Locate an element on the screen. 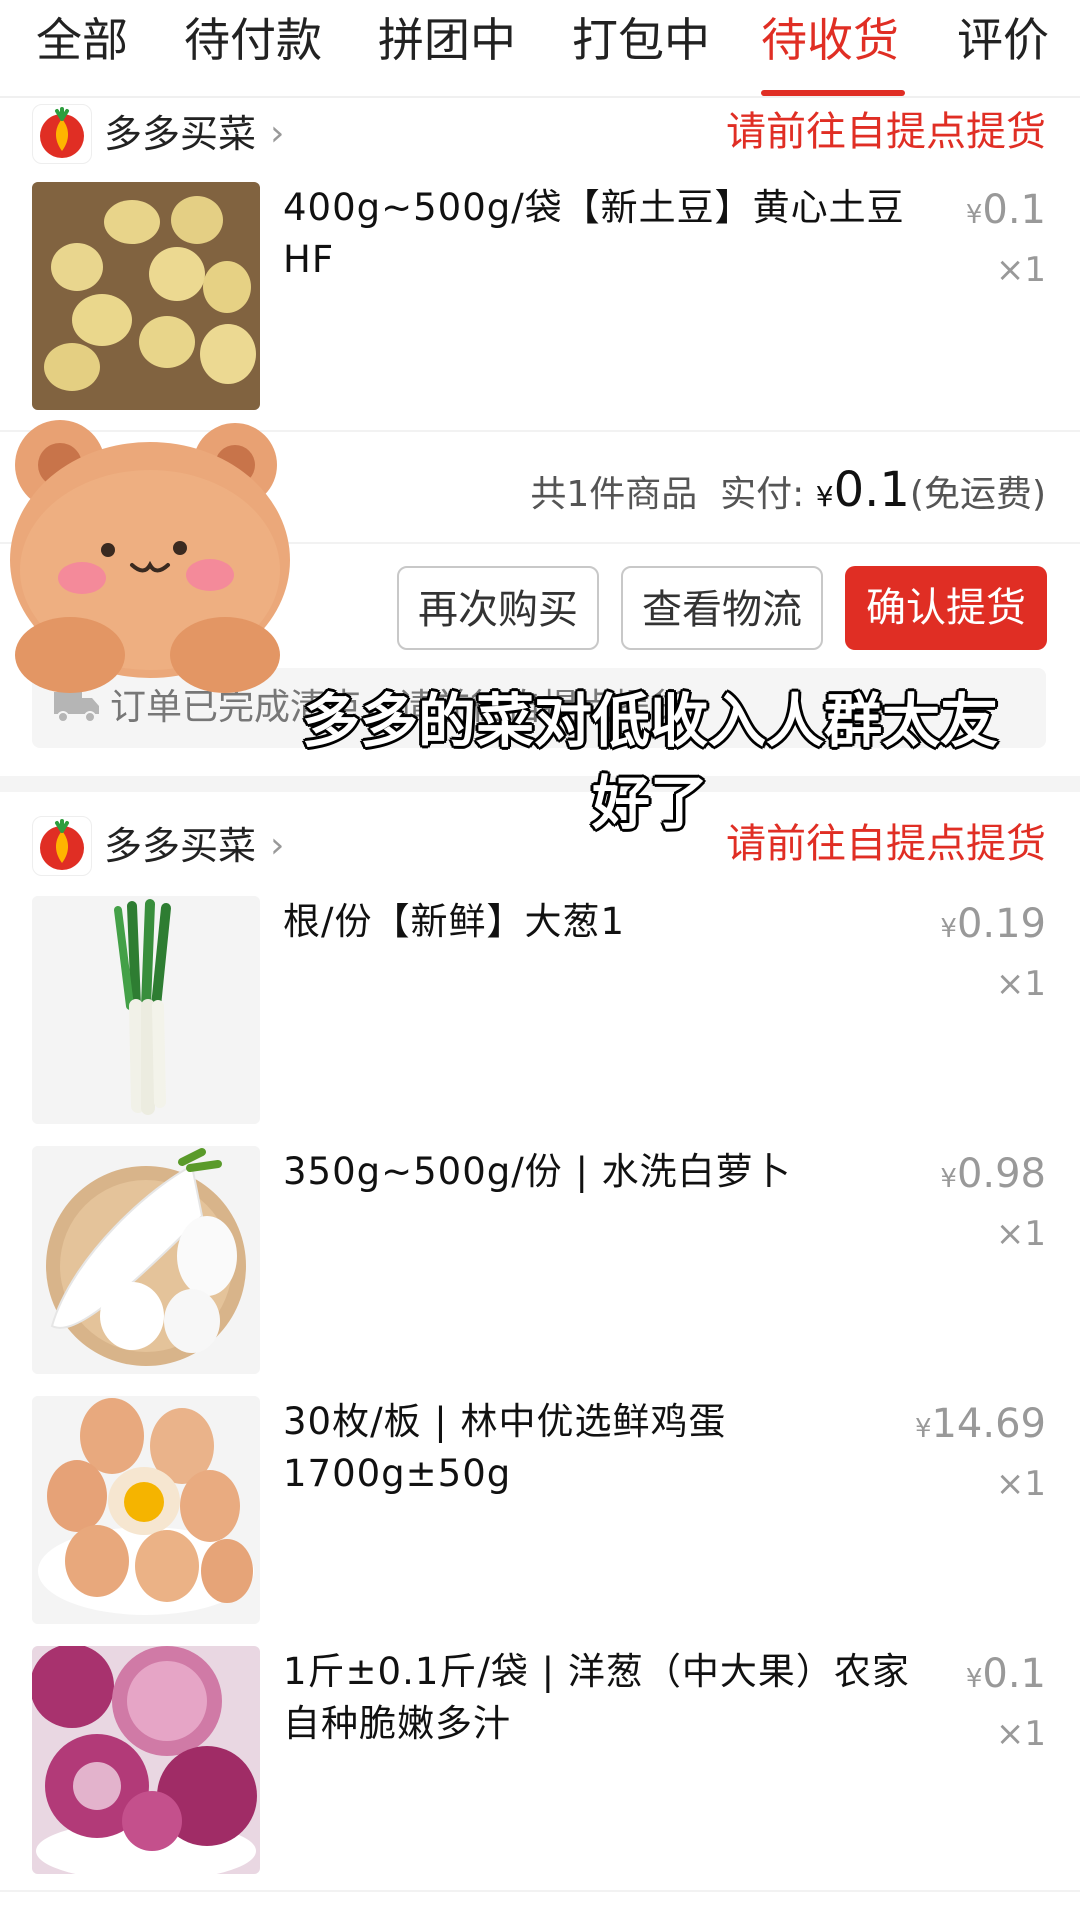 The width and height of the screenshot is (1080, 1914). store-header: 多多买菜 › 请前往自提点提货 is located at coordinates (540, 135).